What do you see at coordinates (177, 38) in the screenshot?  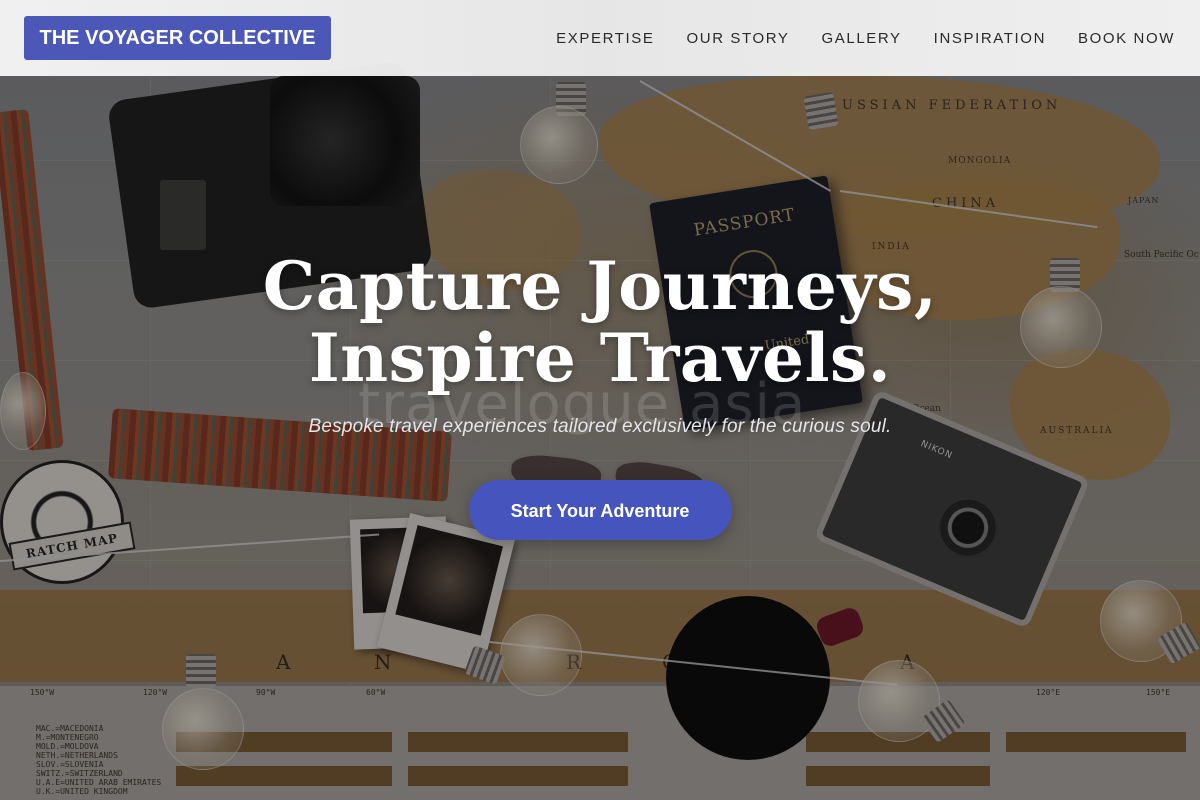 I see `brand-logo-button: THE VOYAGER COLLECTIVE` at bounding box center [177, 38].